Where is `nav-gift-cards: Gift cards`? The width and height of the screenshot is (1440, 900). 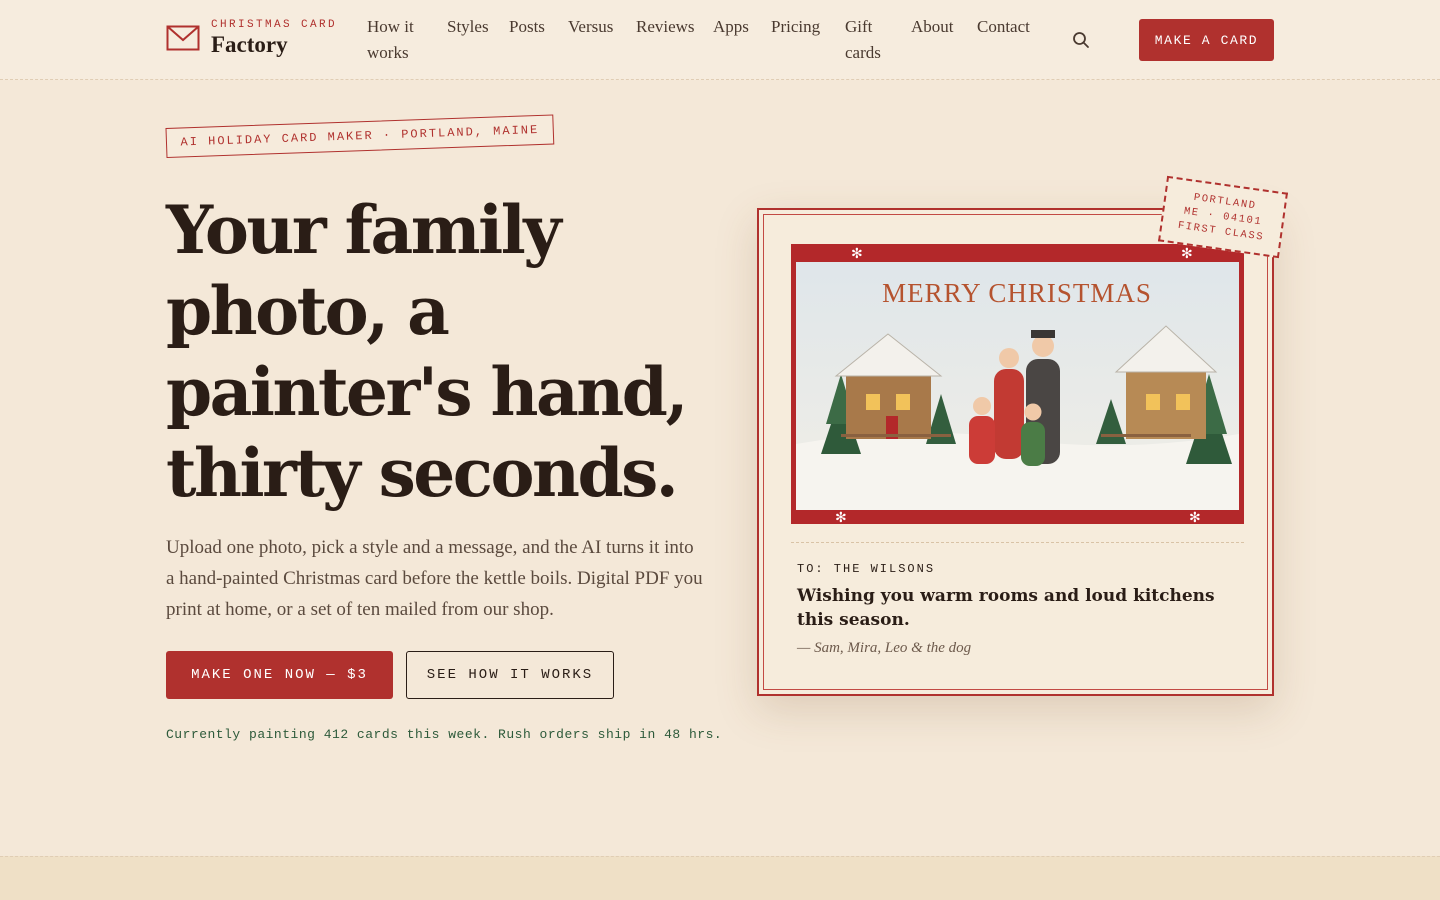
nav-gift-cards: Gift cards is located at coordinates (867, 40).